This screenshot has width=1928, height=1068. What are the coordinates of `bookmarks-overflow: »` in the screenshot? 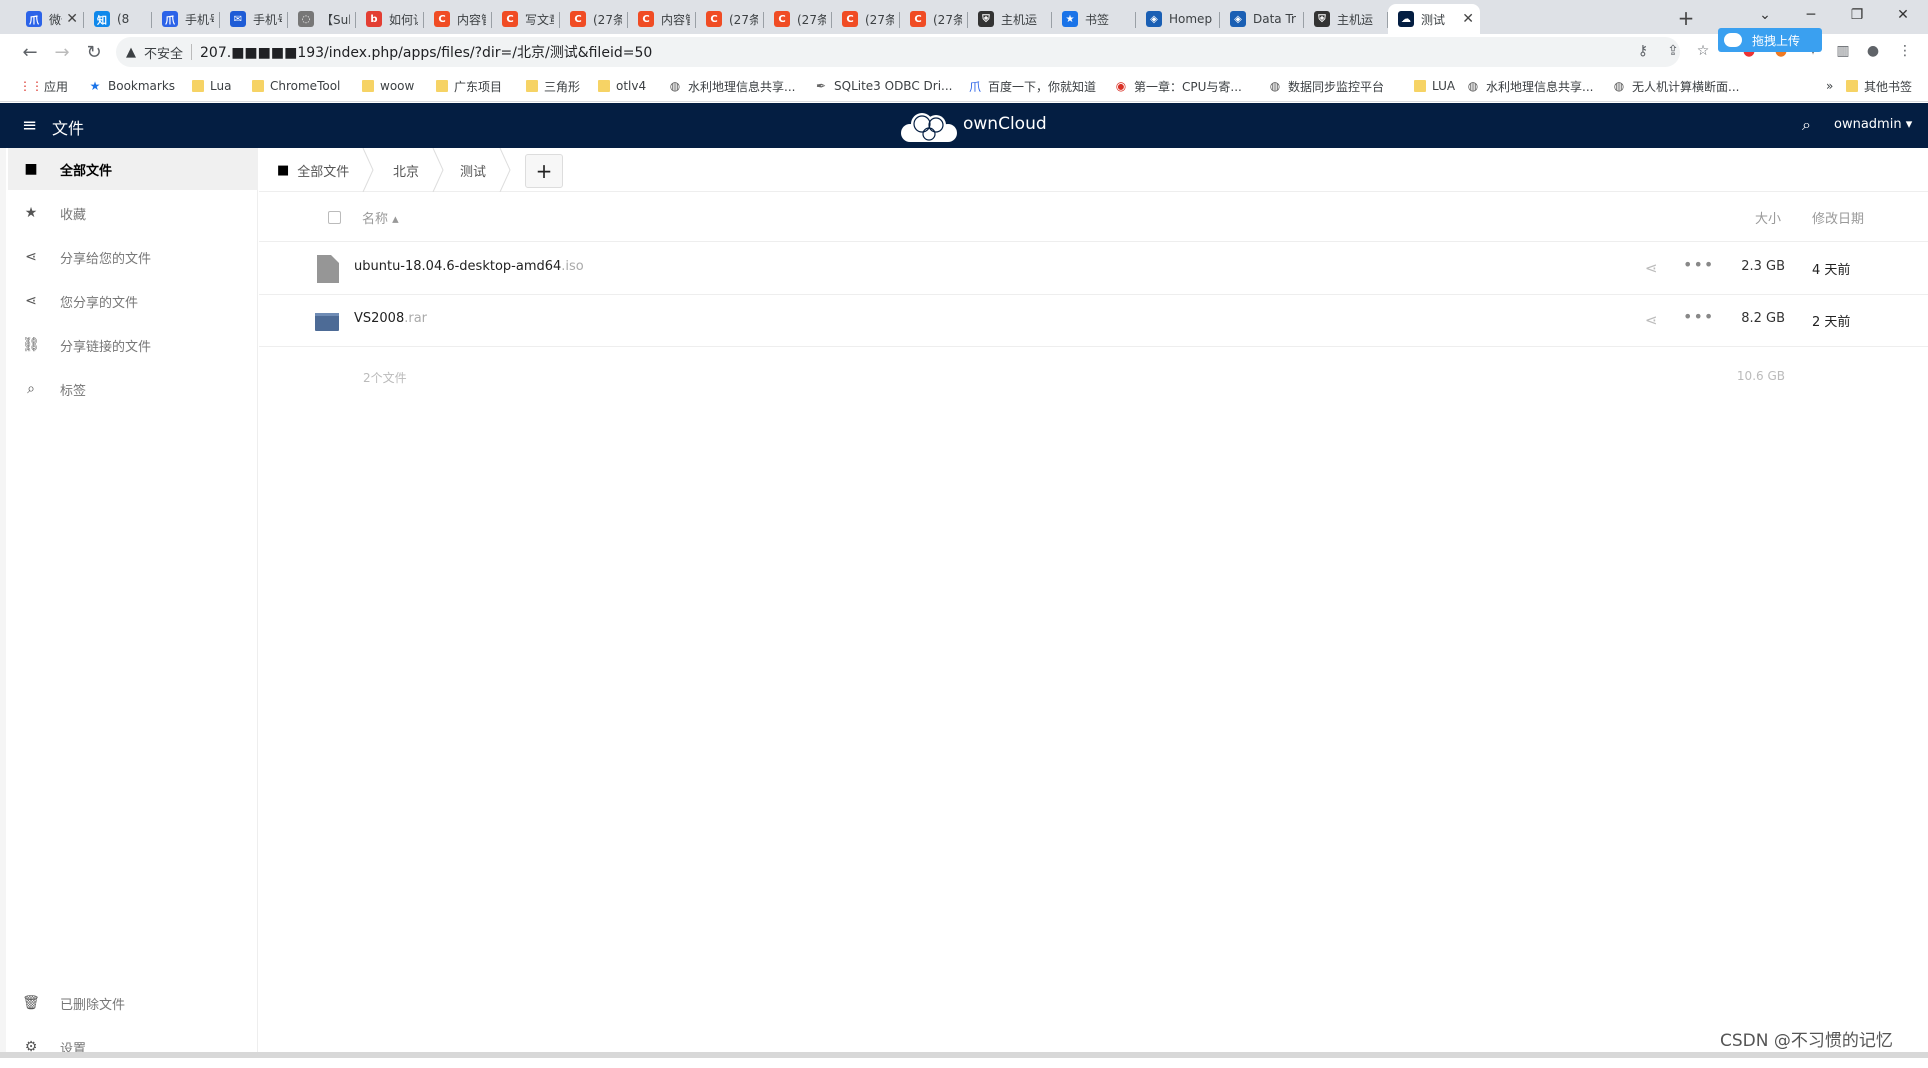 It's located at (1829, 86).